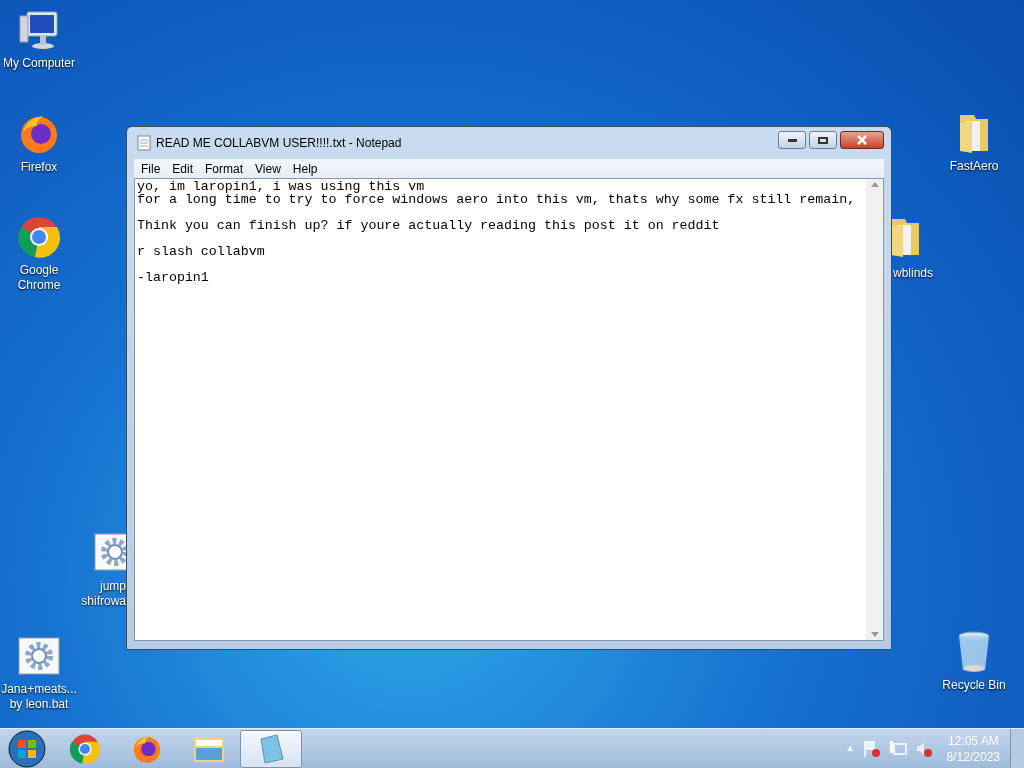  What do you see at coordinates (173, 277) in the screenshot?
I see `text-line: -laropin1` at bounding box center [173, 277].